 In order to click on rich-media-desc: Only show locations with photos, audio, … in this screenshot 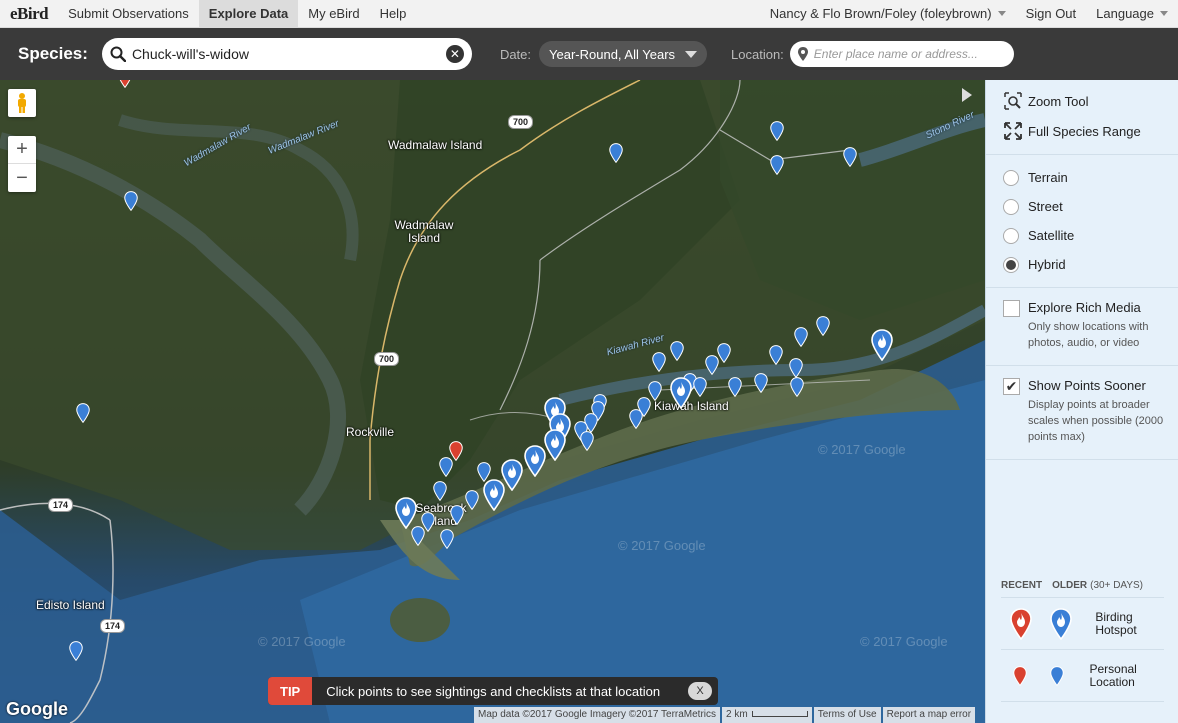, I will do `click(1088, 335)`.